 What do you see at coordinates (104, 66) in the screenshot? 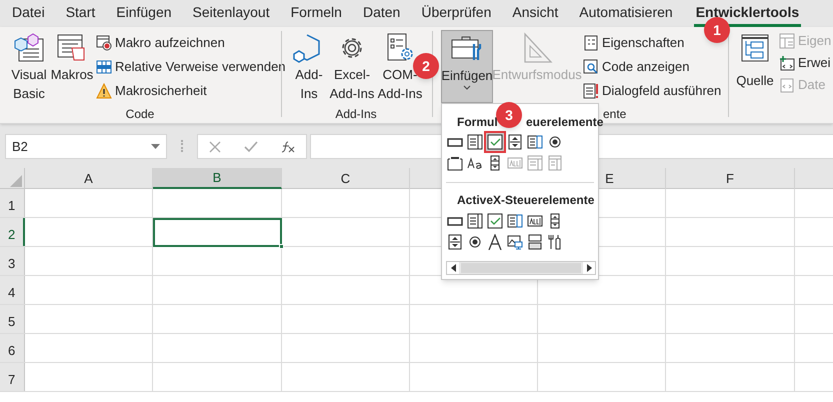
I see `grid-icon` at bounding box center [104, 66].